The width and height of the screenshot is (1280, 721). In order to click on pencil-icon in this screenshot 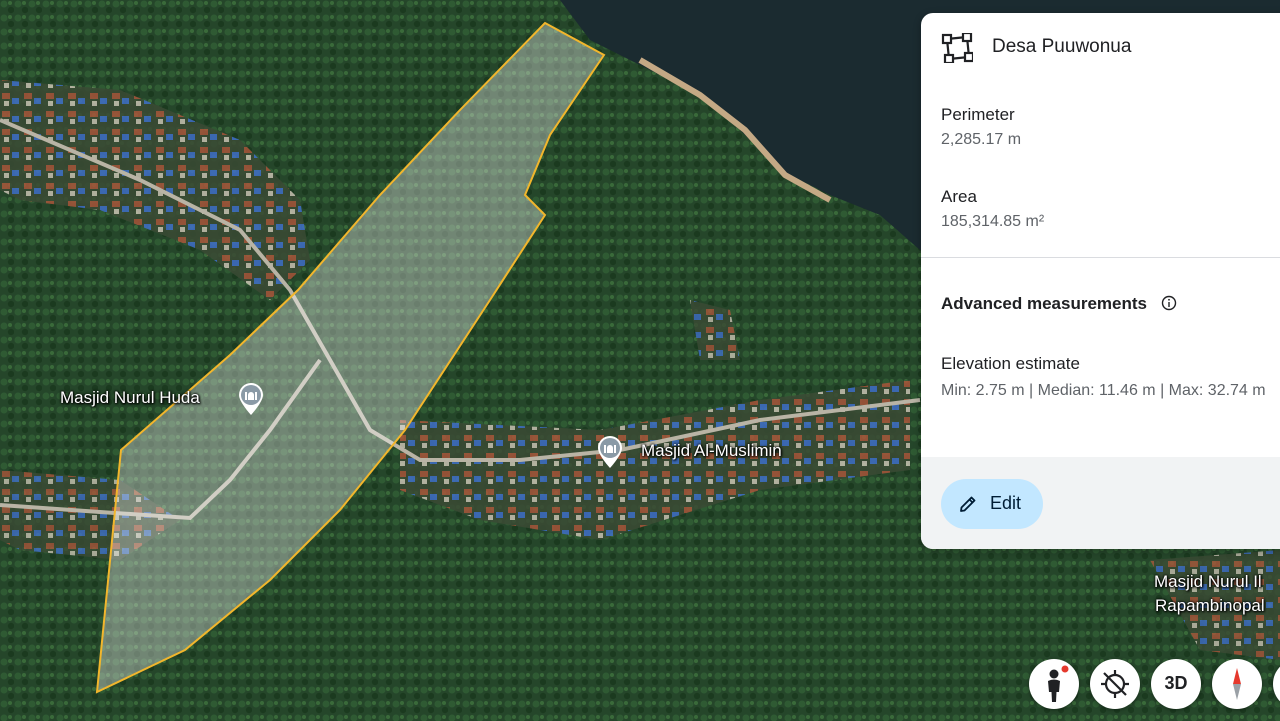, I will do `click(968, 504)`.